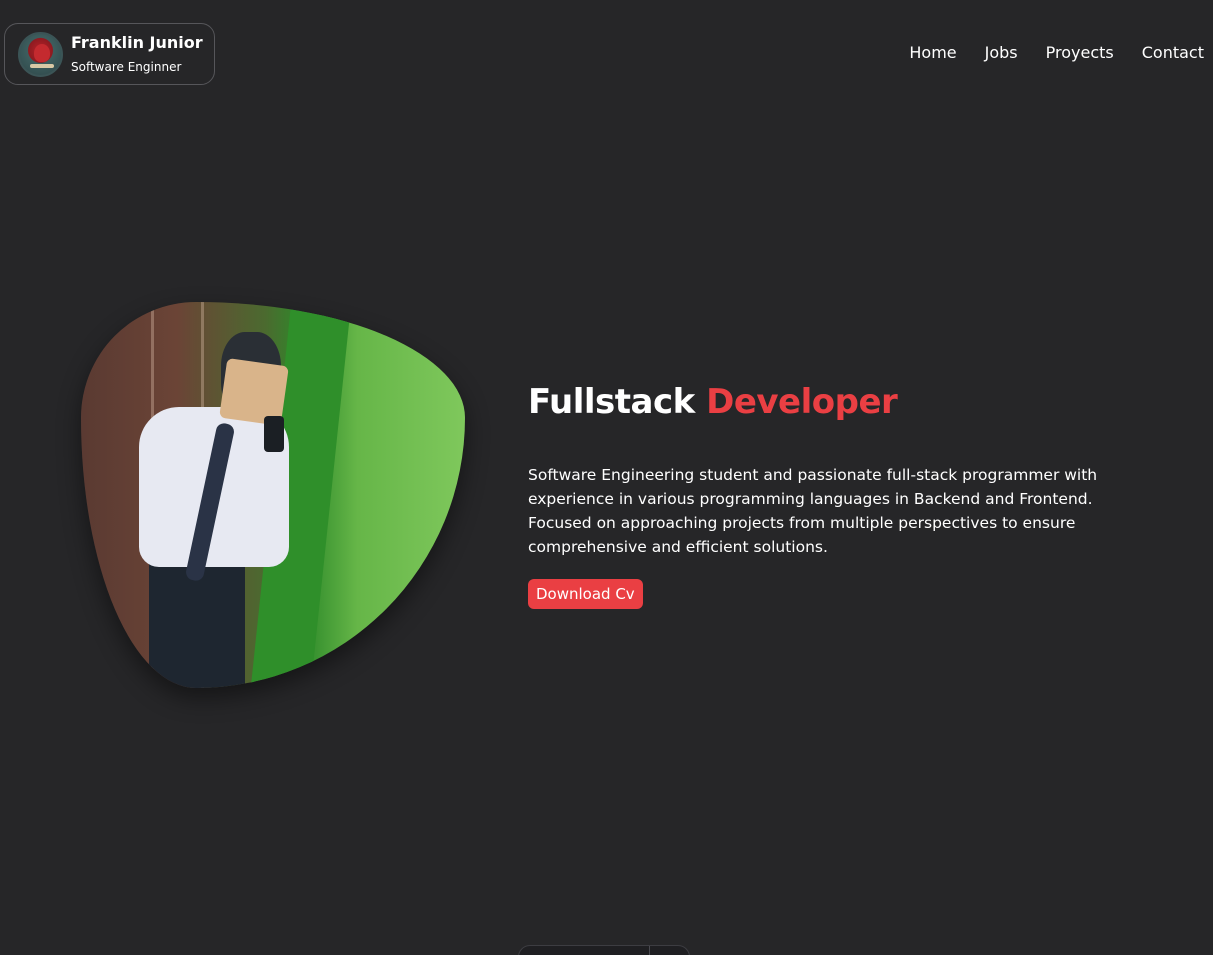 Image resolution: width=1213 pixels, height=955 pixels. Describe the element at coordinates (126, 67) in the screenshot. I see `brand-role: Software Enginner` at that location.